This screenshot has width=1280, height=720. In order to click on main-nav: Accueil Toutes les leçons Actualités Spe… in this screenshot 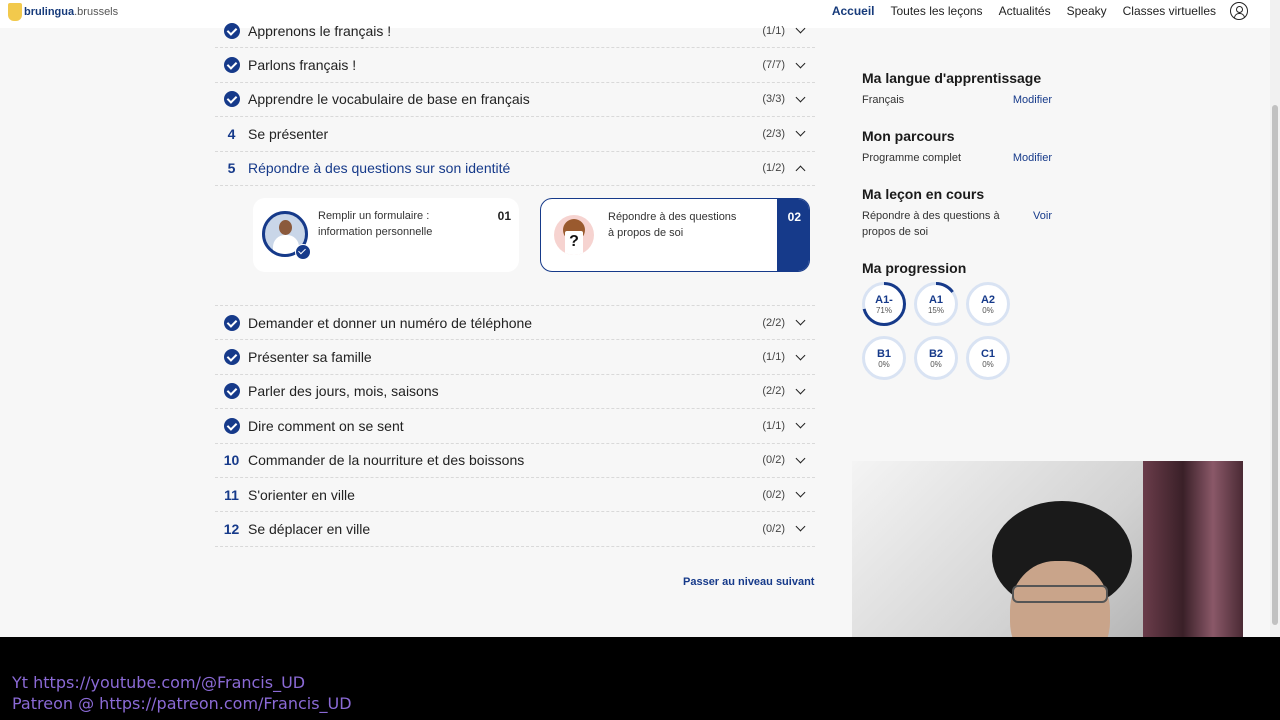, I will do `click(1032, 11)`.